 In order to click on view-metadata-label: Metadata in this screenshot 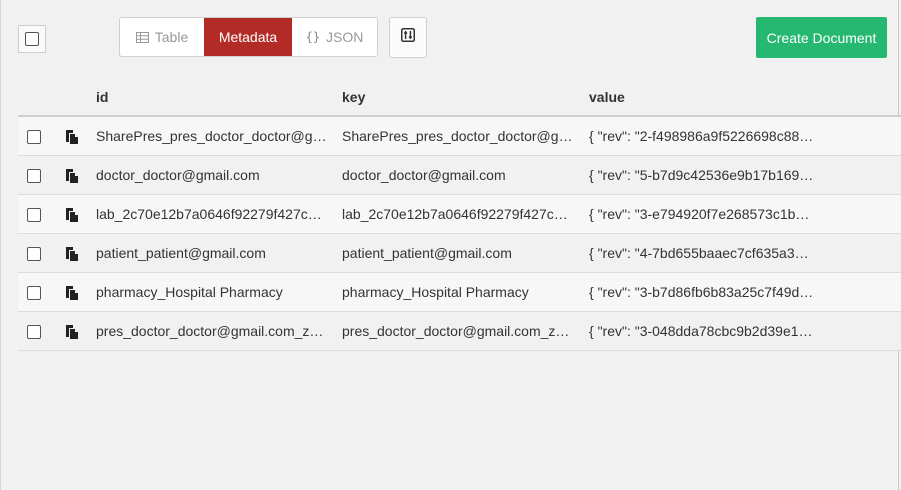, I will do `click(248, 37)`.